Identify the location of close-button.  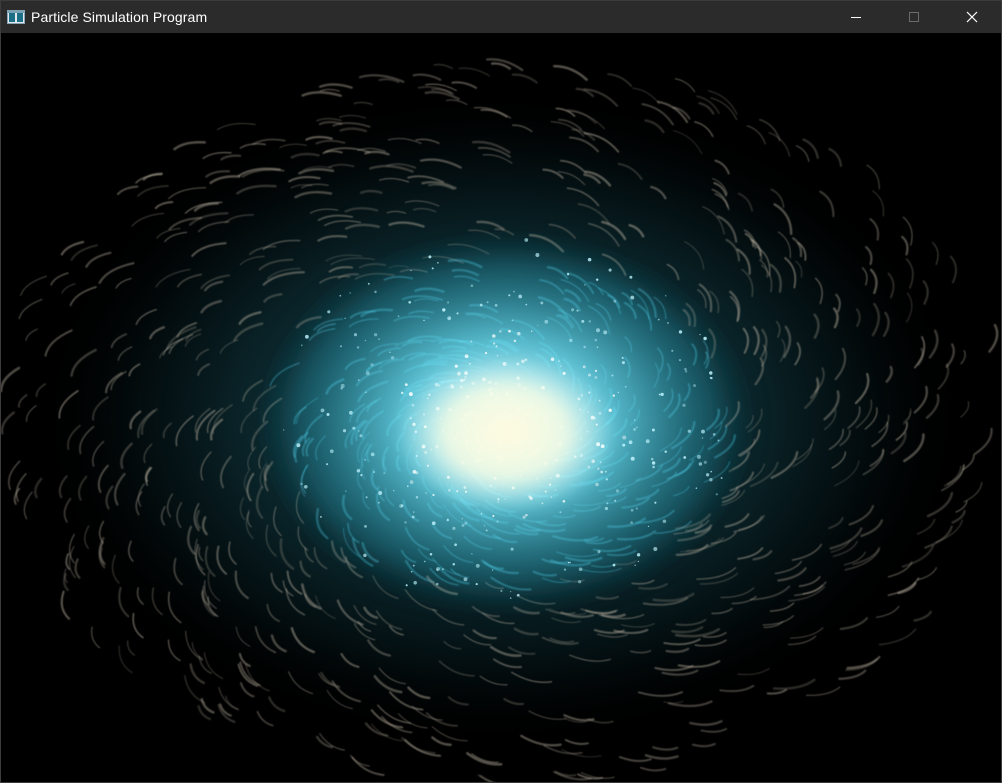
(972, 17).